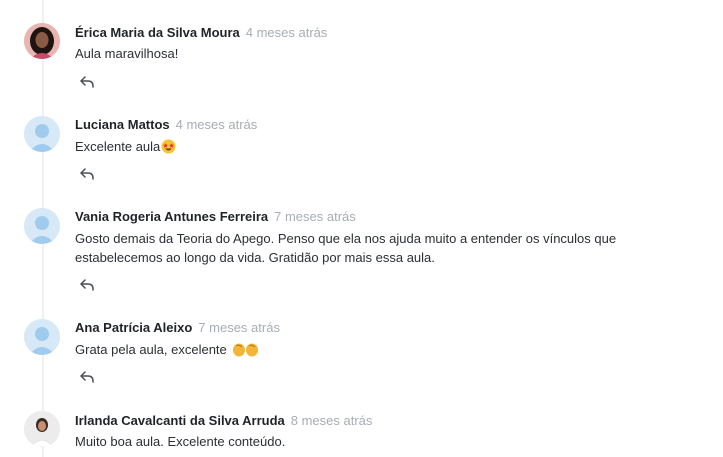 The height and width of the screenshot is (457, 723). What do you see at coordinates (375, 148) in the screenshot?
I see `comment-body: Excelente aula` at bounding box center [375, 148].